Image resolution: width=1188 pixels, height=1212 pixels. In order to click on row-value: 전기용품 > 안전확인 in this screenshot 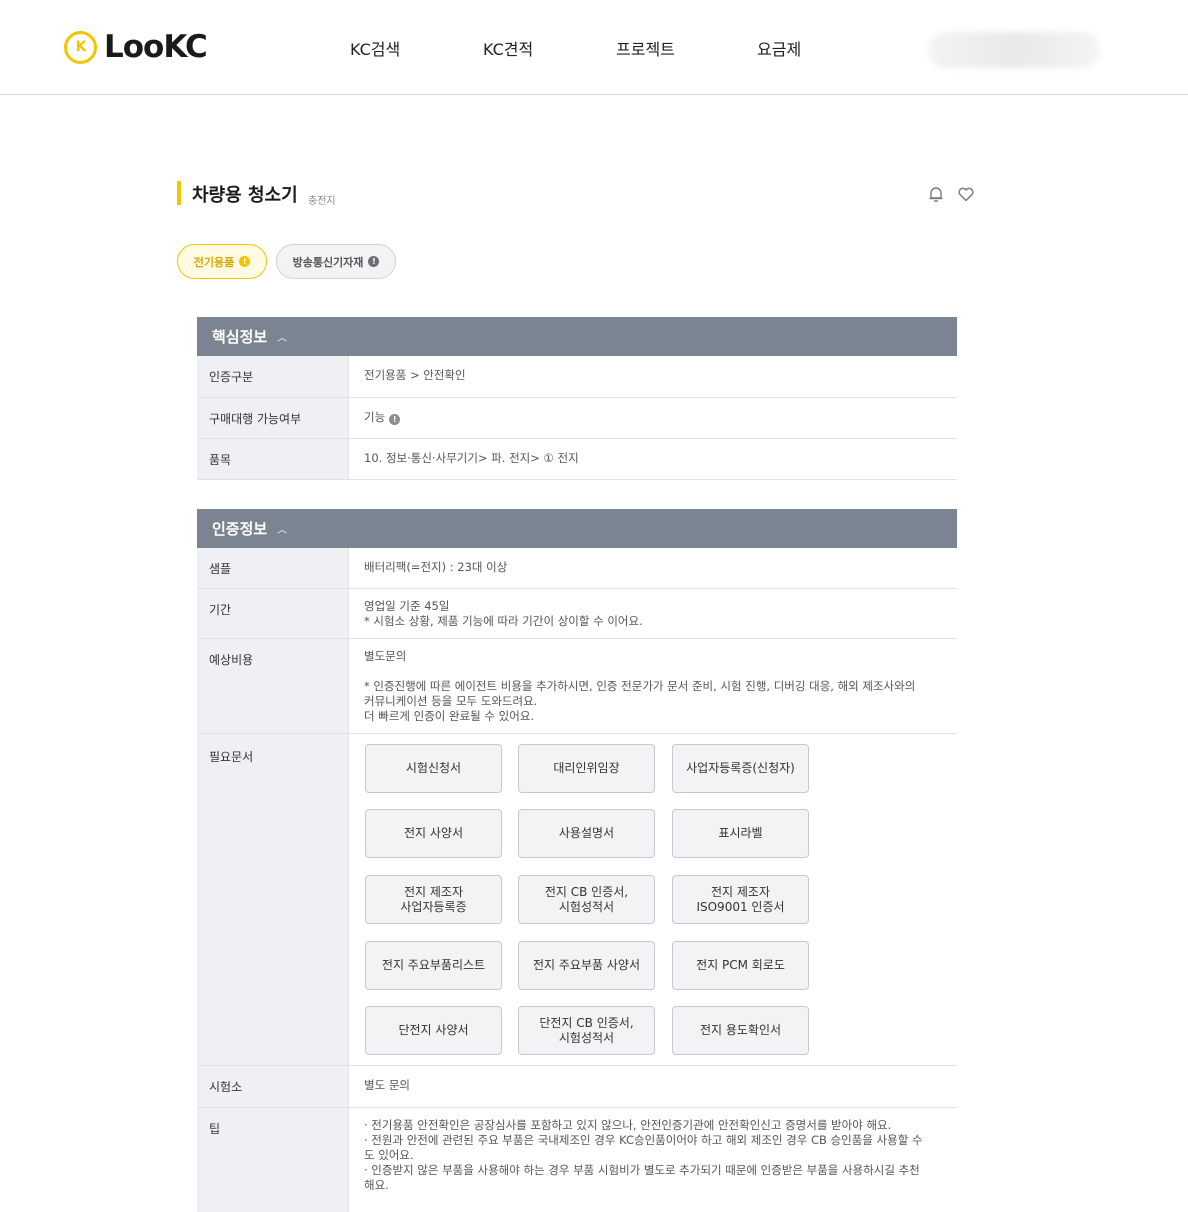, I will do `click(415, 375)`.